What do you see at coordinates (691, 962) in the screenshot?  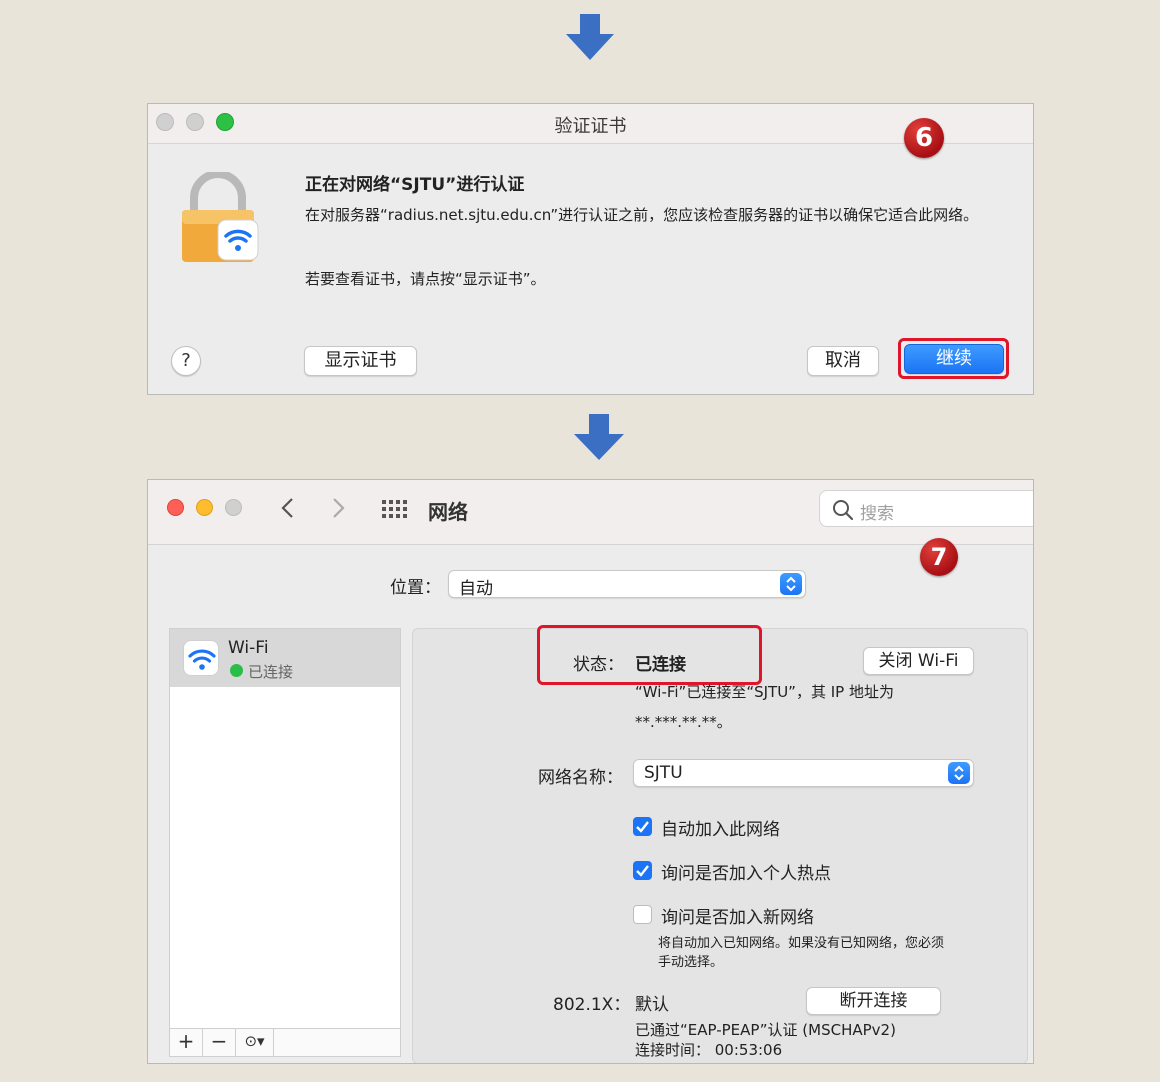 I see `new-network-note-line2: 手动选择。` at bounding box center [691, 962].